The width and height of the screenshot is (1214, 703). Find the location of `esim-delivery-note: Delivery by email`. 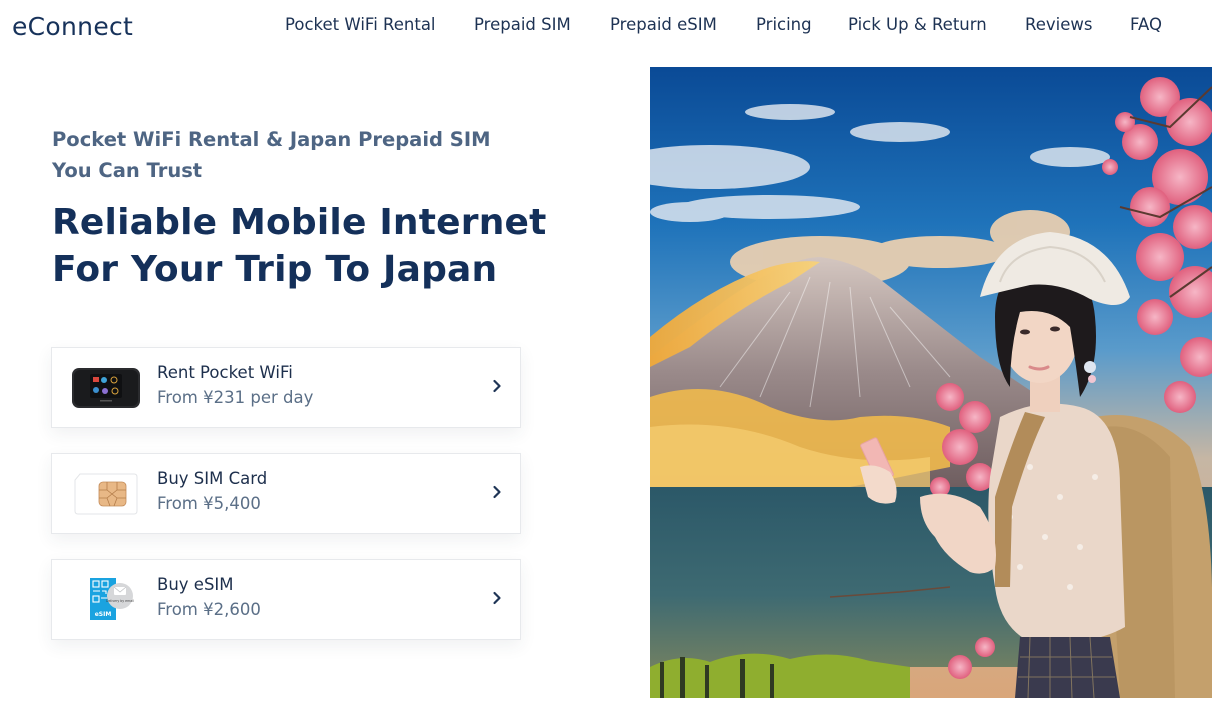

esim-delivery-note: Delivery by email is located at coordinates (120, 601).